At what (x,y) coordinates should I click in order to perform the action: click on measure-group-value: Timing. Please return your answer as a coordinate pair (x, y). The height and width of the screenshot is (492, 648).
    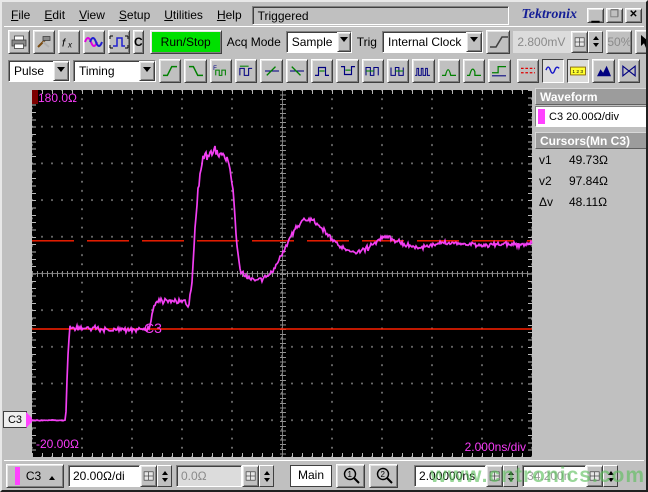
    Looking at the image, I should click on (96, 71).